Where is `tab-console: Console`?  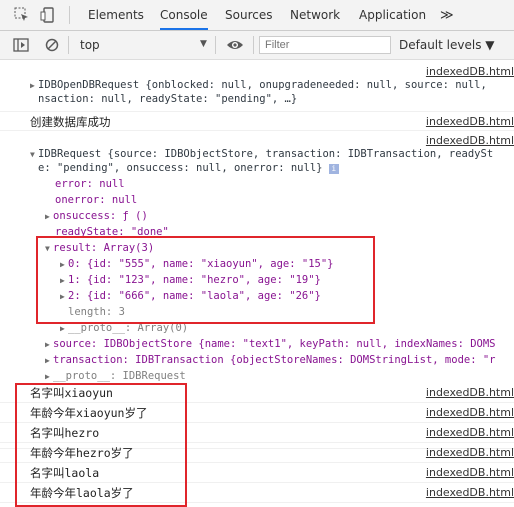
tab-console: Console is located at coordinates (184, 15).